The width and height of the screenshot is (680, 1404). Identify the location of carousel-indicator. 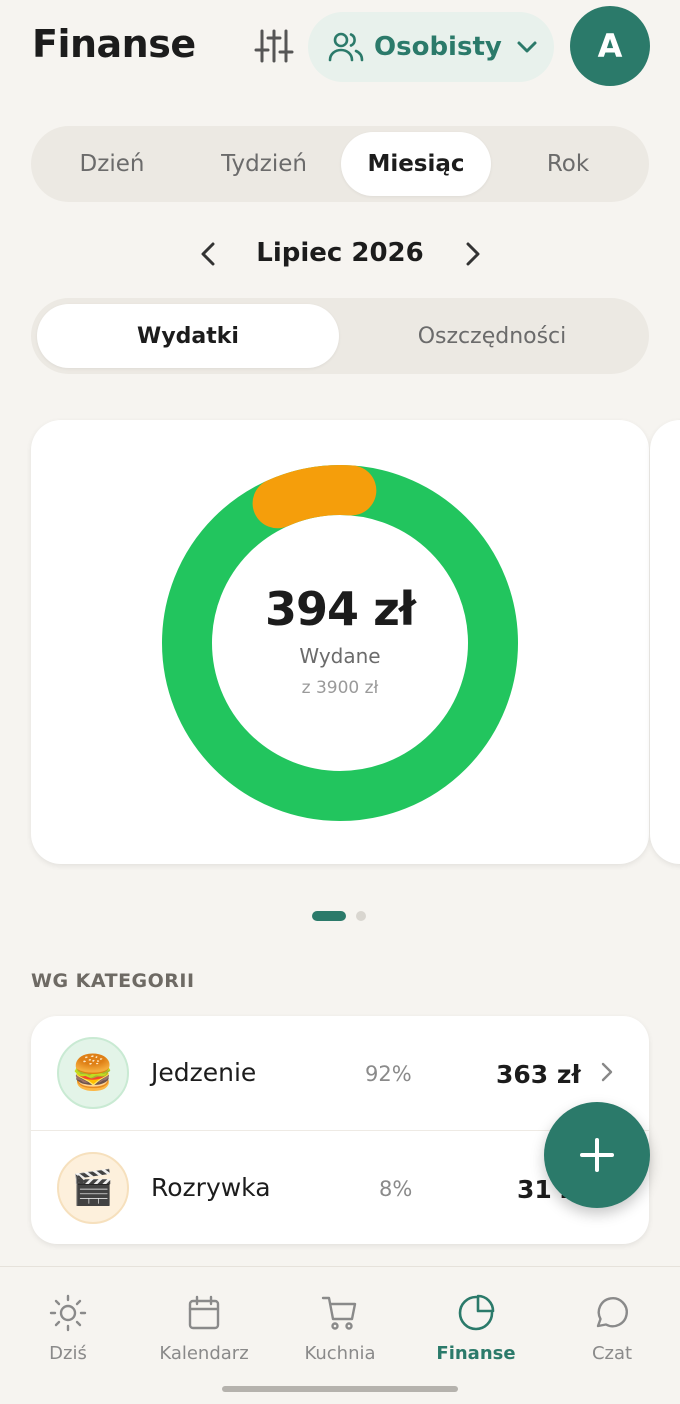
(340, 916).